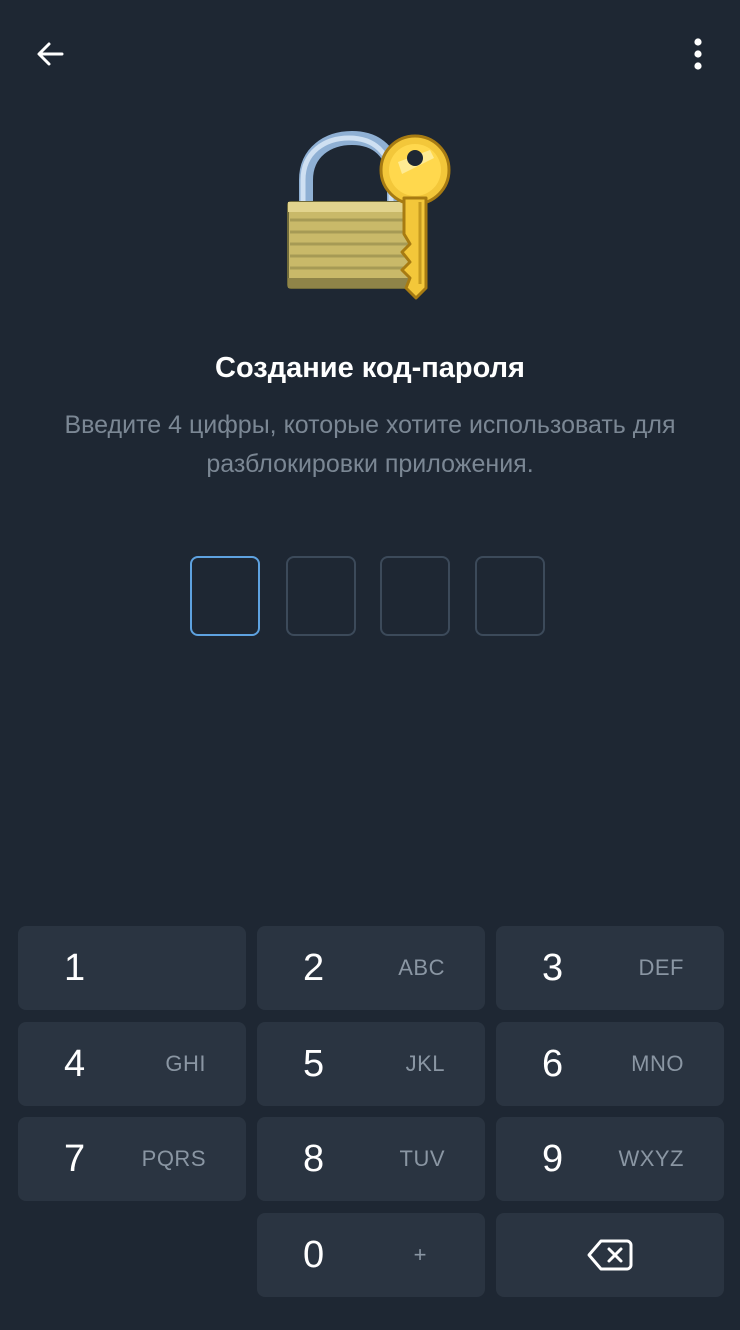 This screenshot has height=1330, width=740. I want to click on key-letters: GHI, so click(185, 1063).